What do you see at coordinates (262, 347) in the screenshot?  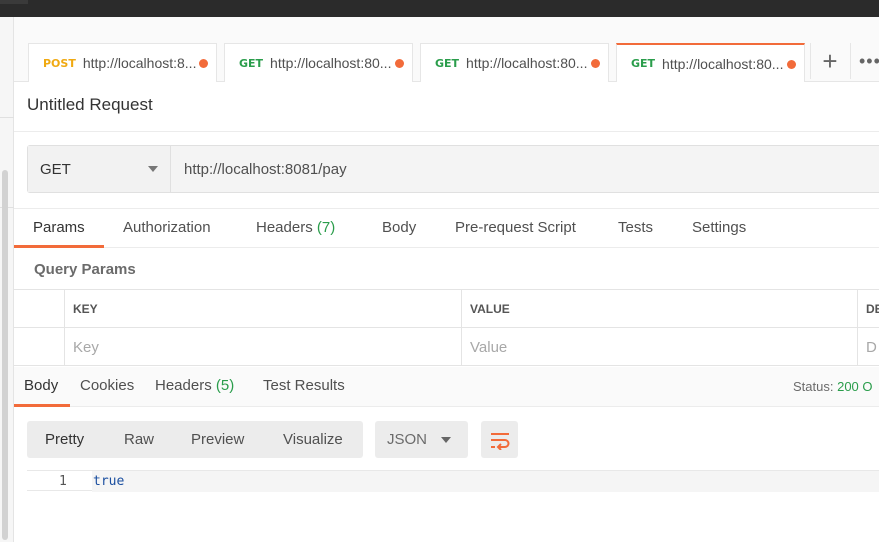 I see `key-field: Key` at bounding box center [262, 347].